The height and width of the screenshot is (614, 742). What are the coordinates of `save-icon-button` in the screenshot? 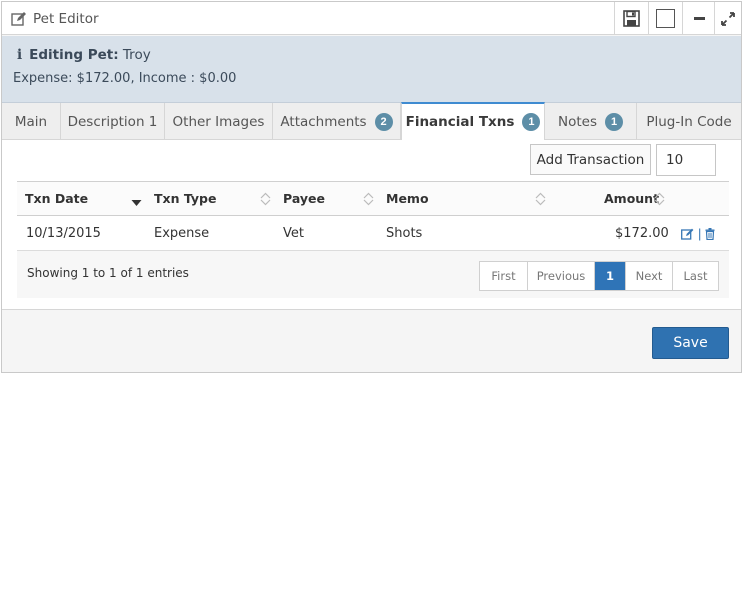 It's located at (631, 18).